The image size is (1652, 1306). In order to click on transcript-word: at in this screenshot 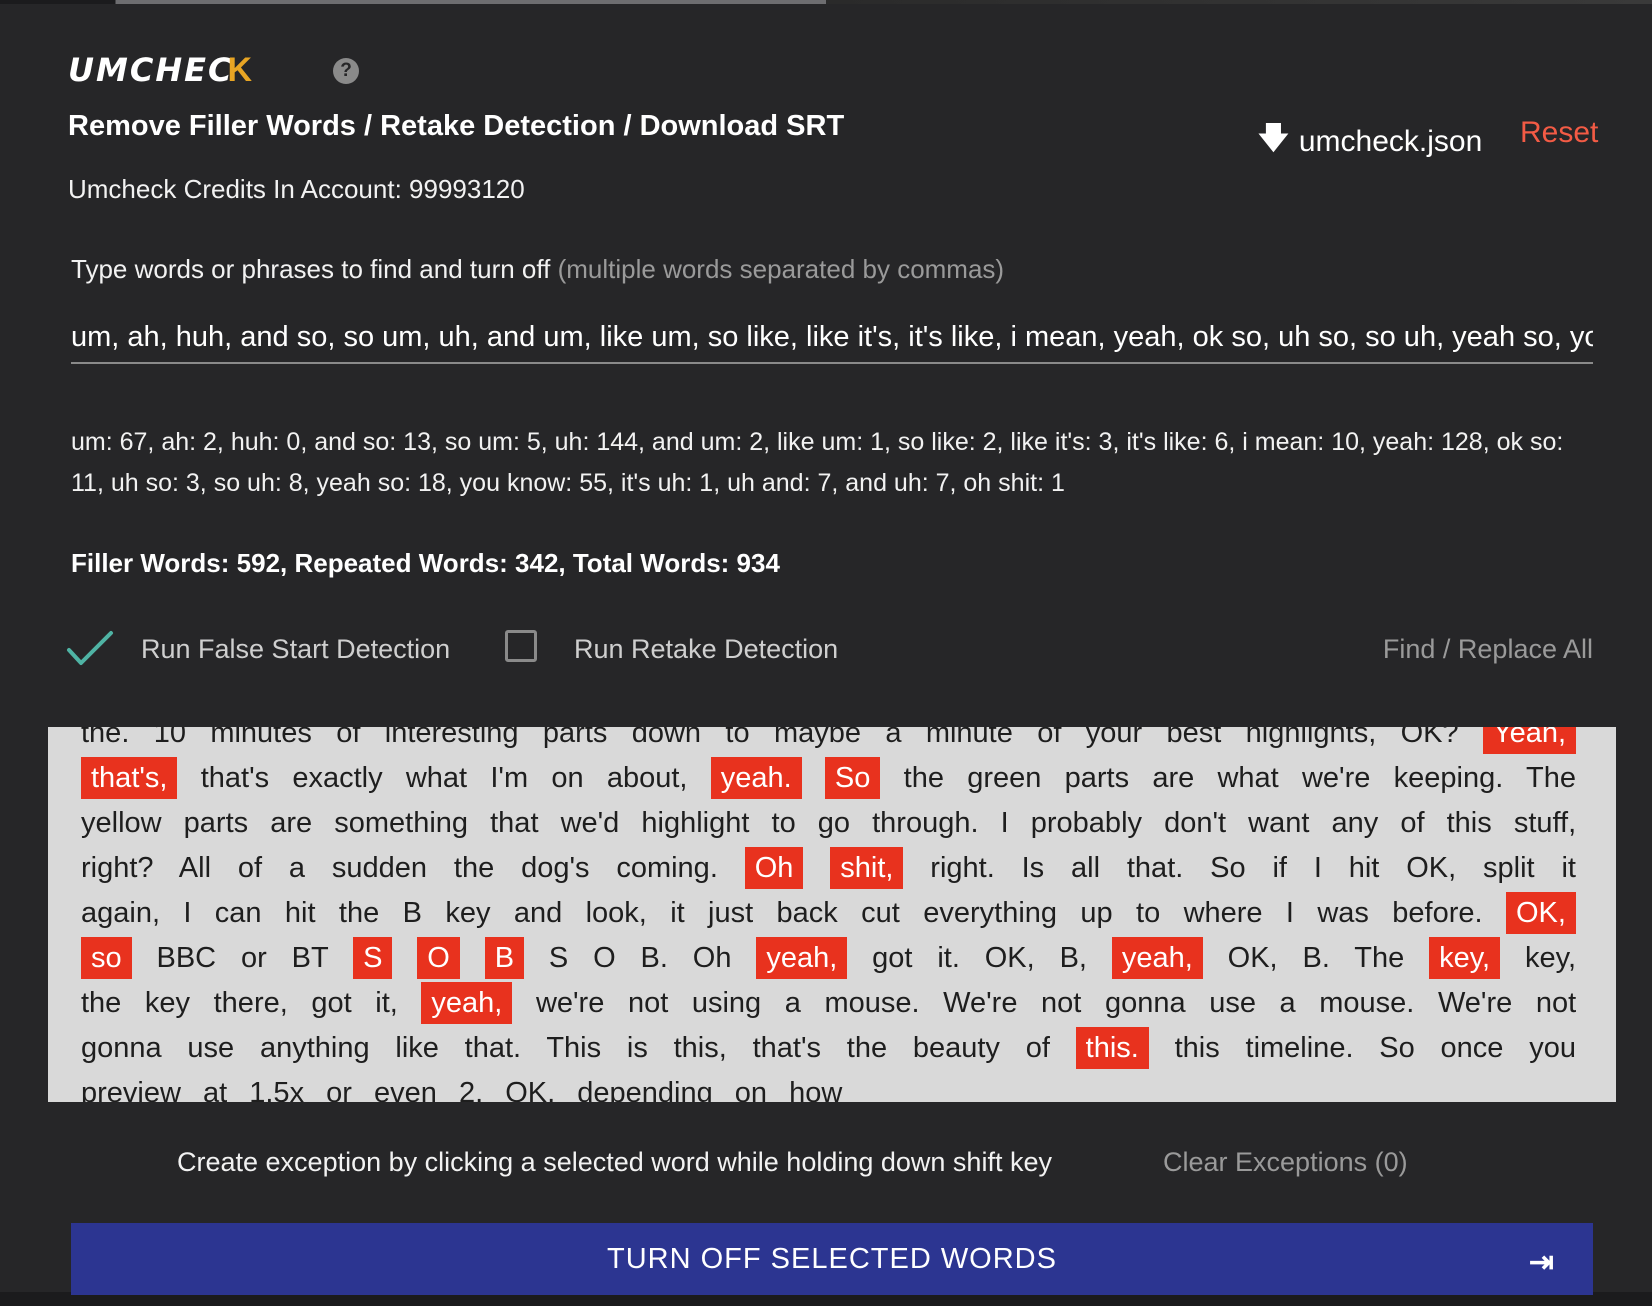, I will do `click(215, 1089)`.